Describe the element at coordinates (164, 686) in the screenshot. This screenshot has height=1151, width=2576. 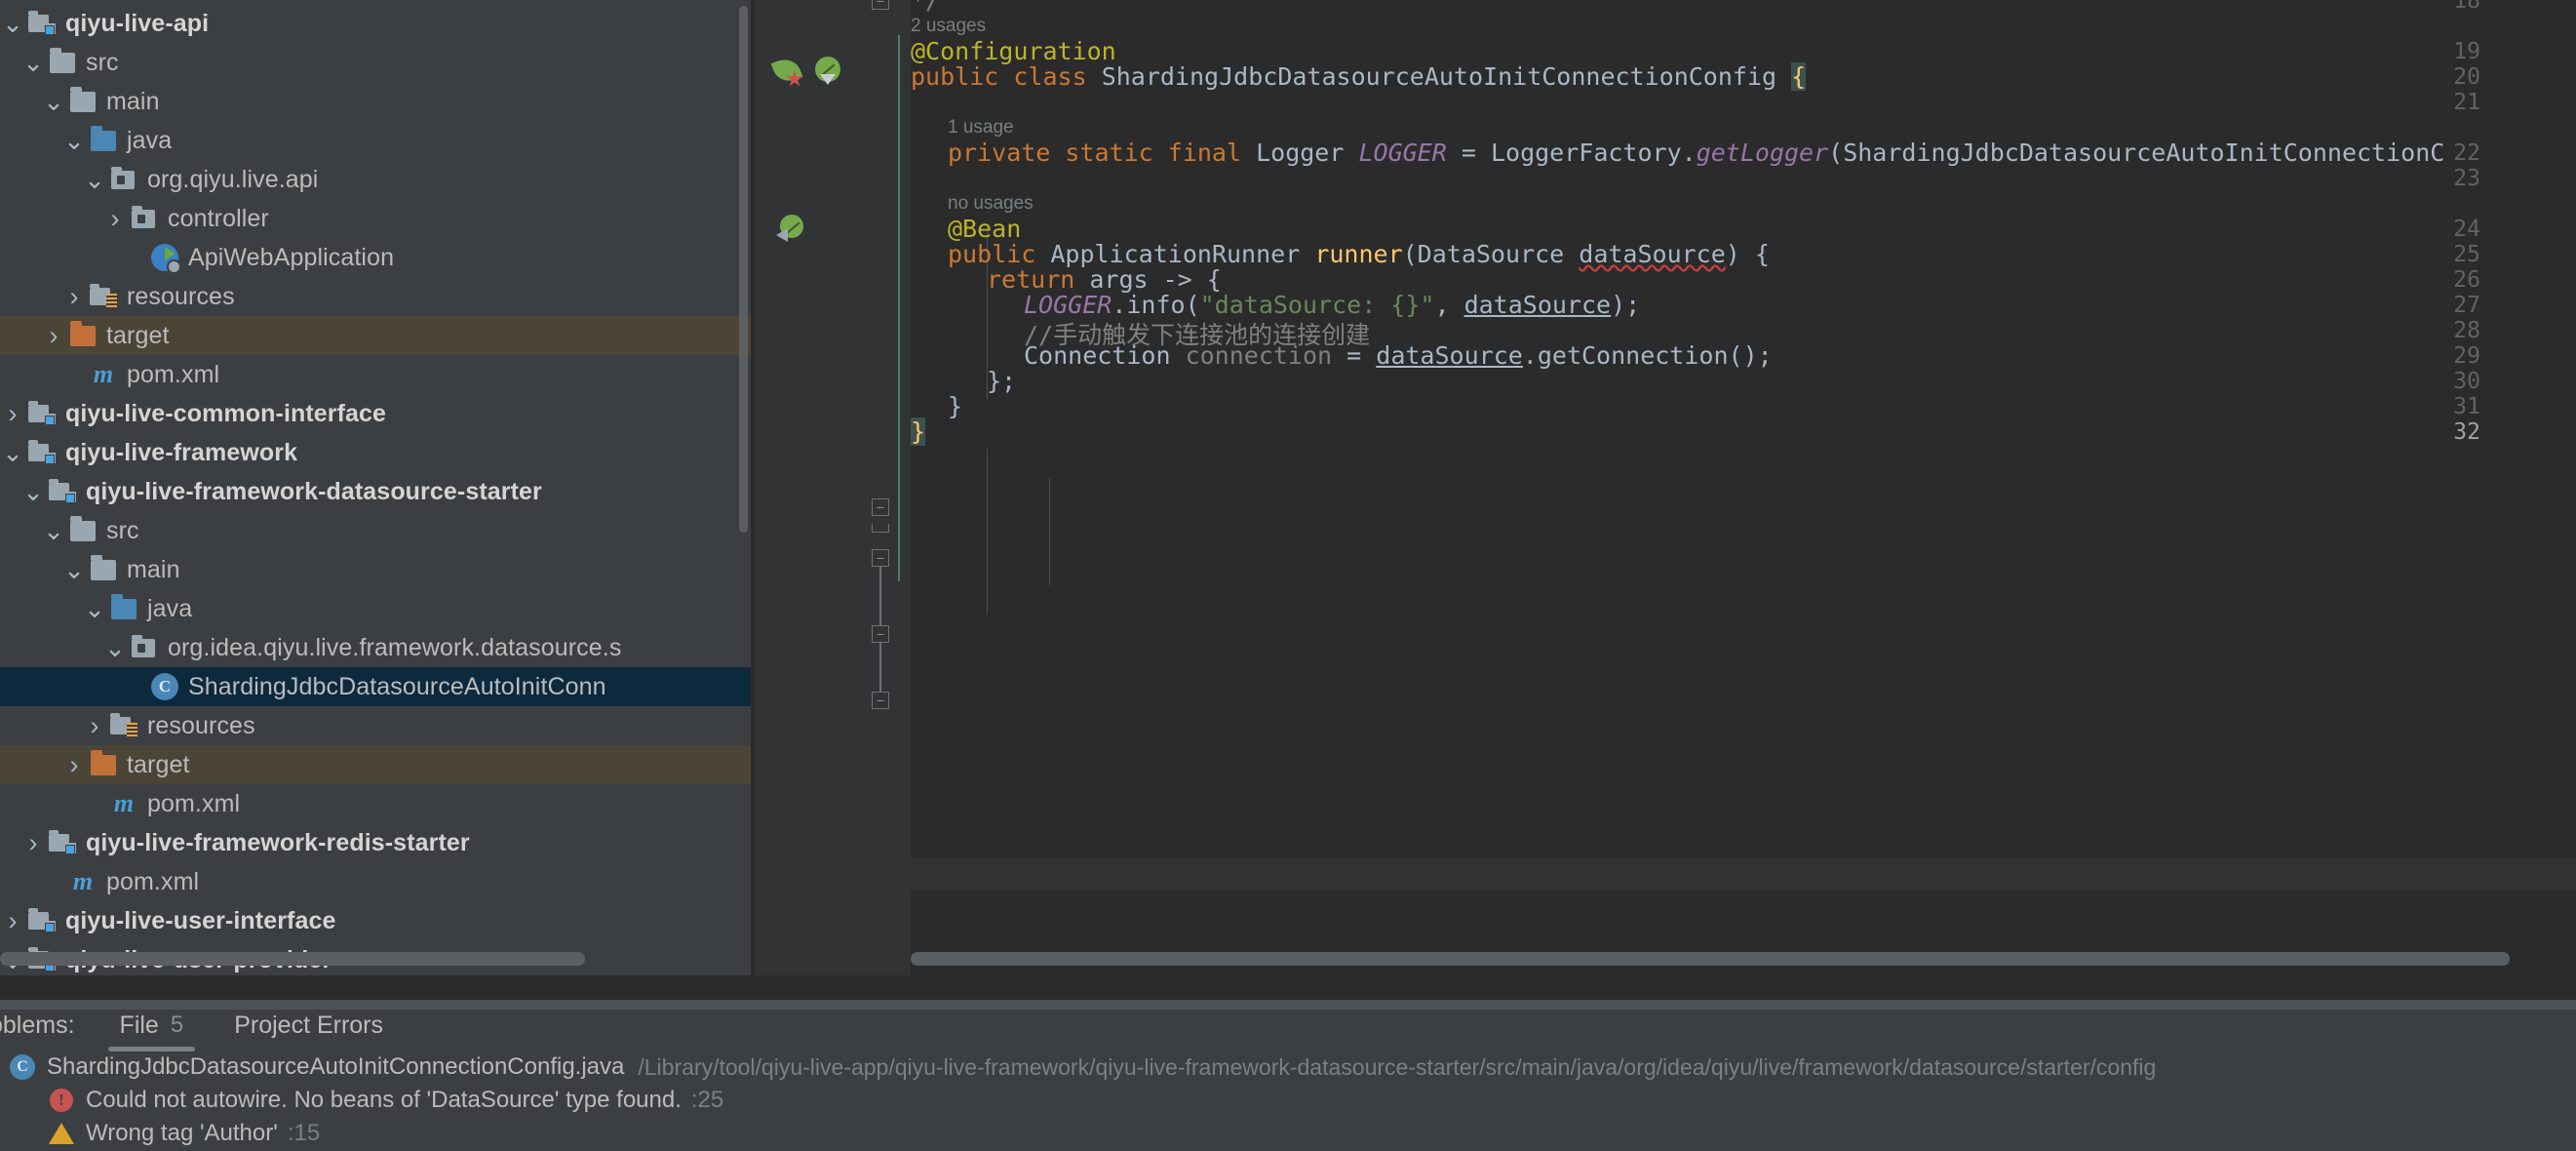
I see `class-icon: C` at that location.